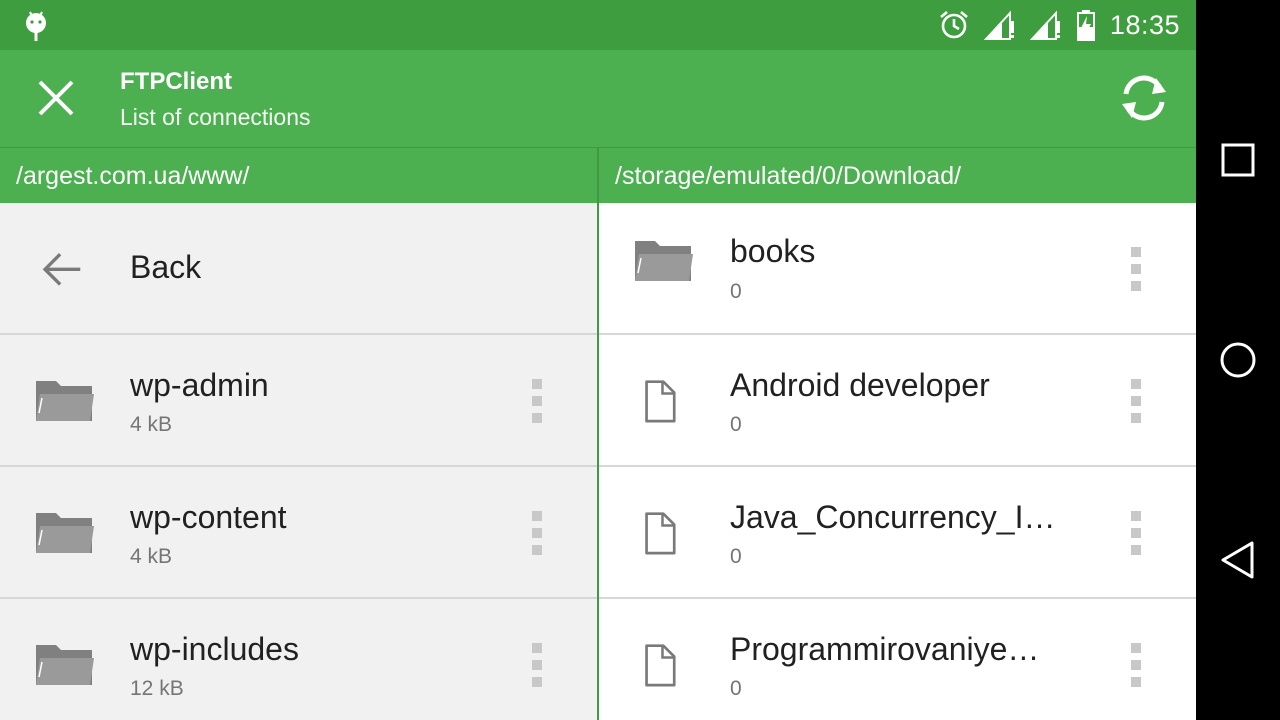  Describe the element at coordinates (897, 269) in the screenshot. I see `list-item: books 0` at that location.